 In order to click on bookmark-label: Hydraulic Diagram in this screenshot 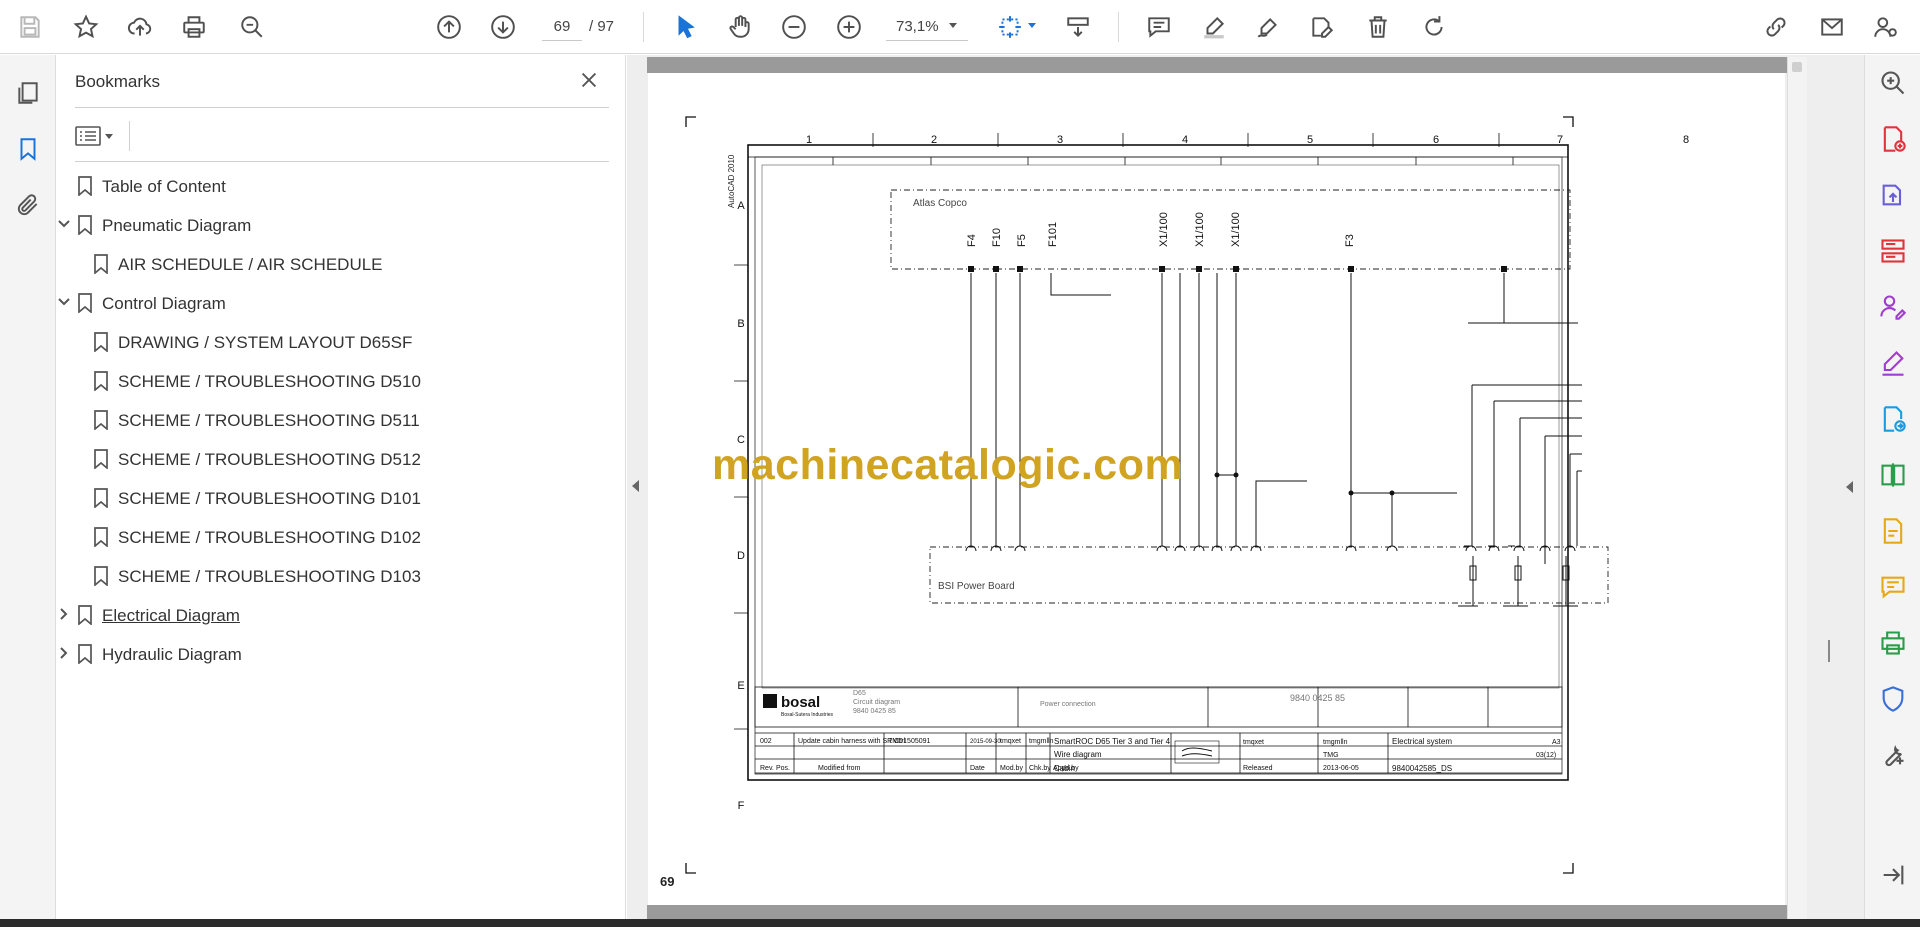, I will do `click(172, 654)`.